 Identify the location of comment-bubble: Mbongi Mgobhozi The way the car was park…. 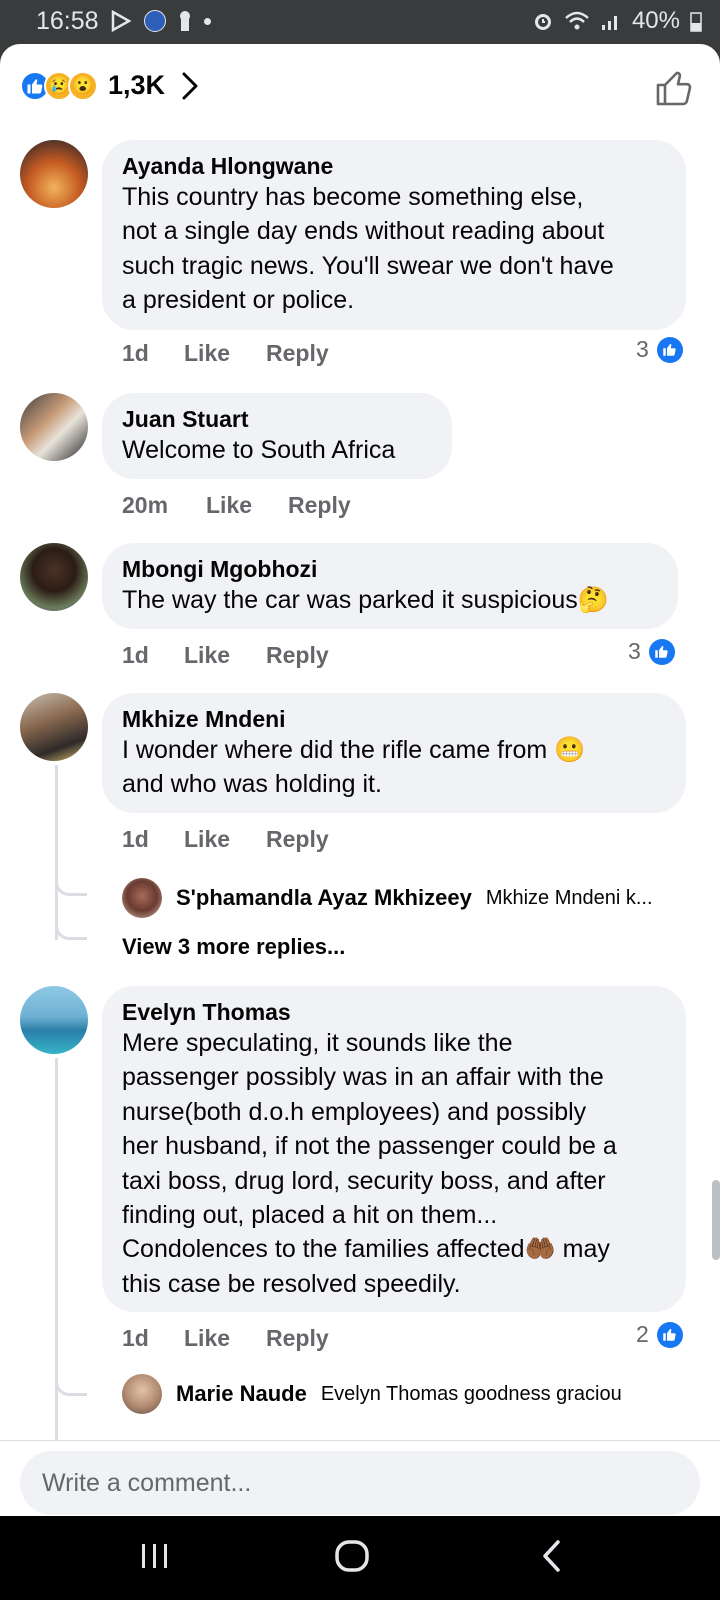
(390, 586).